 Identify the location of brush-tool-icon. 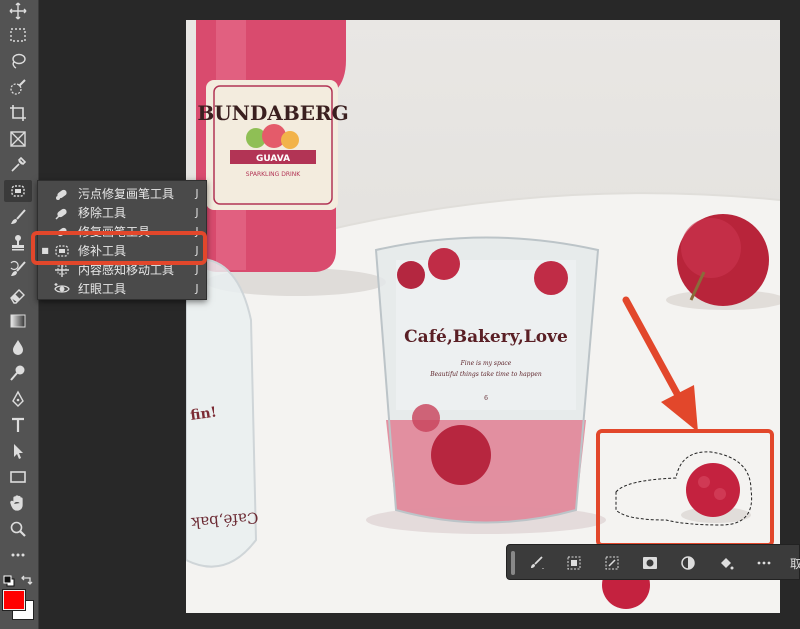
(18, 217).